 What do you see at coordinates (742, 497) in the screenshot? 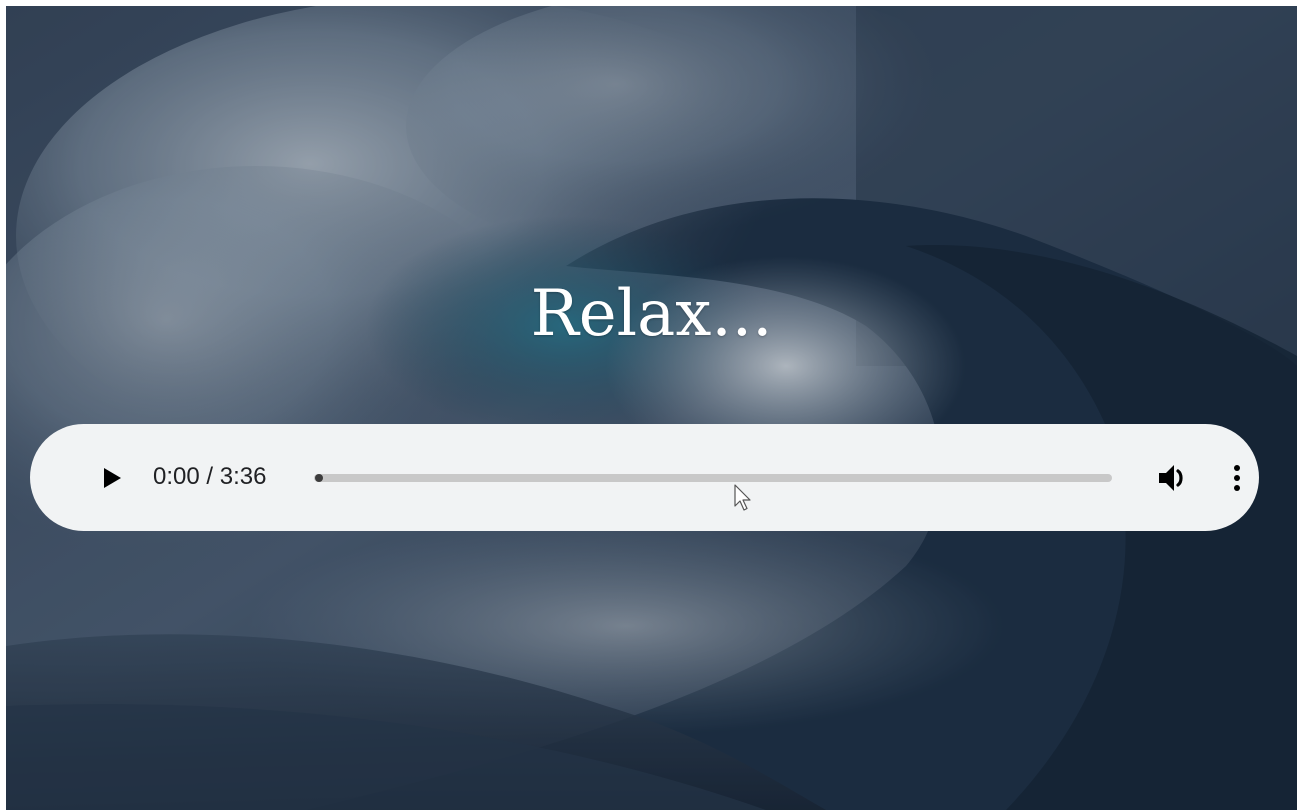
I see `mouse-cursor-icon` at bounding box center [742, 497].